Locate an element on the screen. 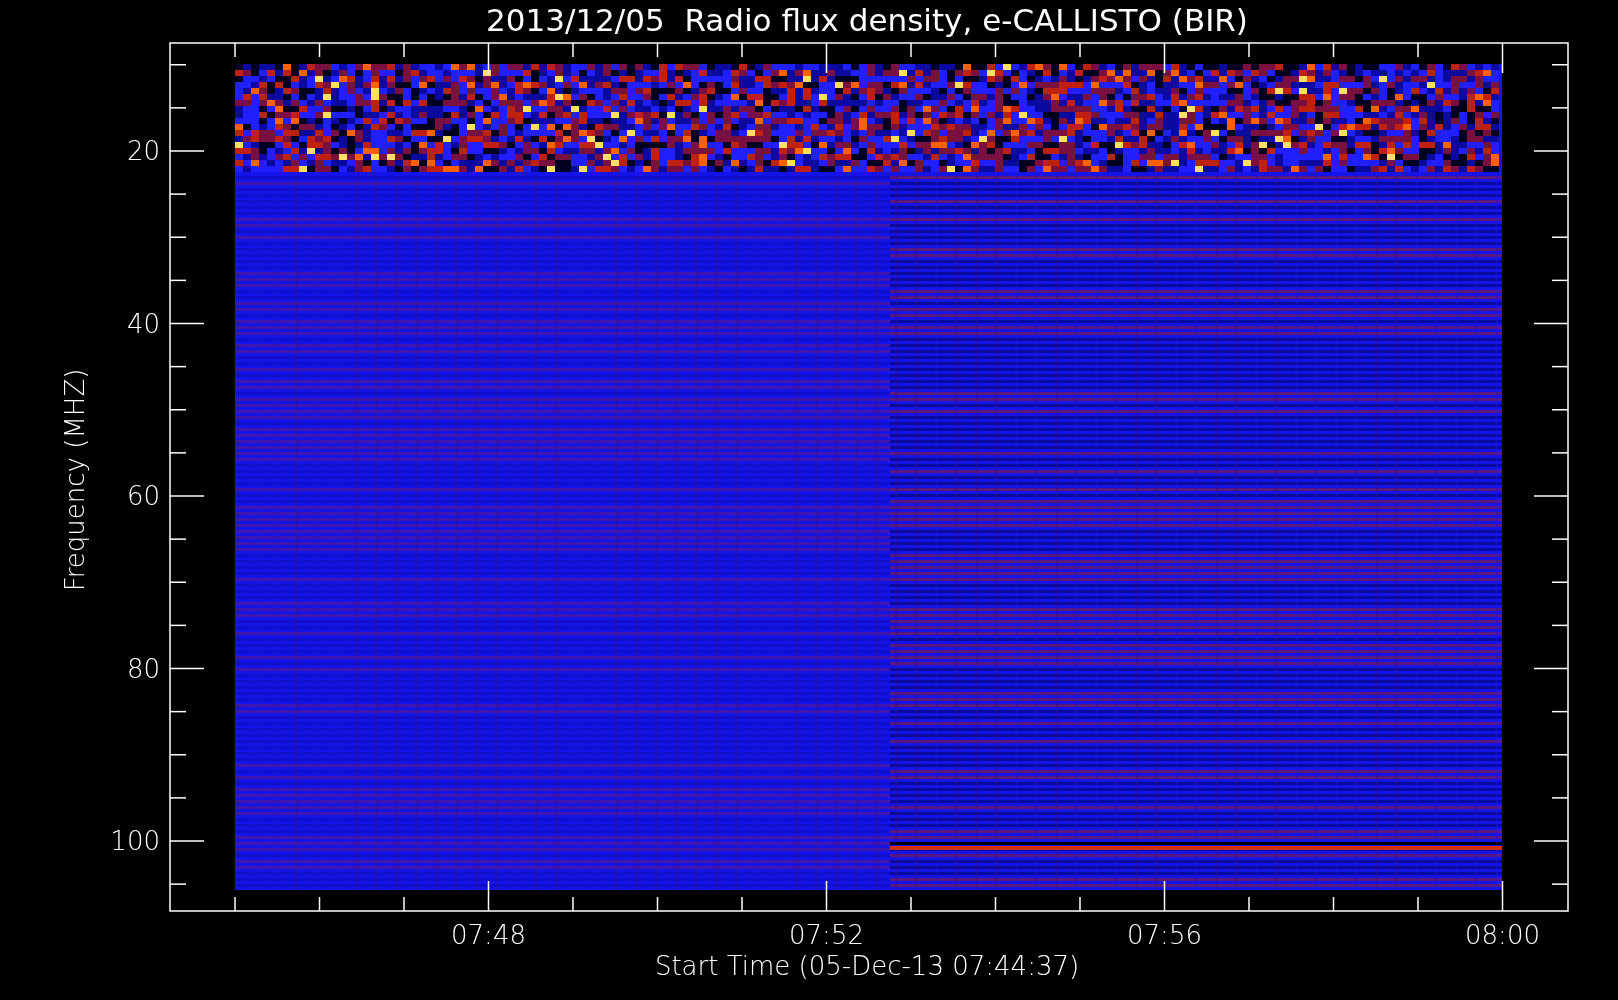  y-tick-label: 20 is located at coordinates (143, 151).